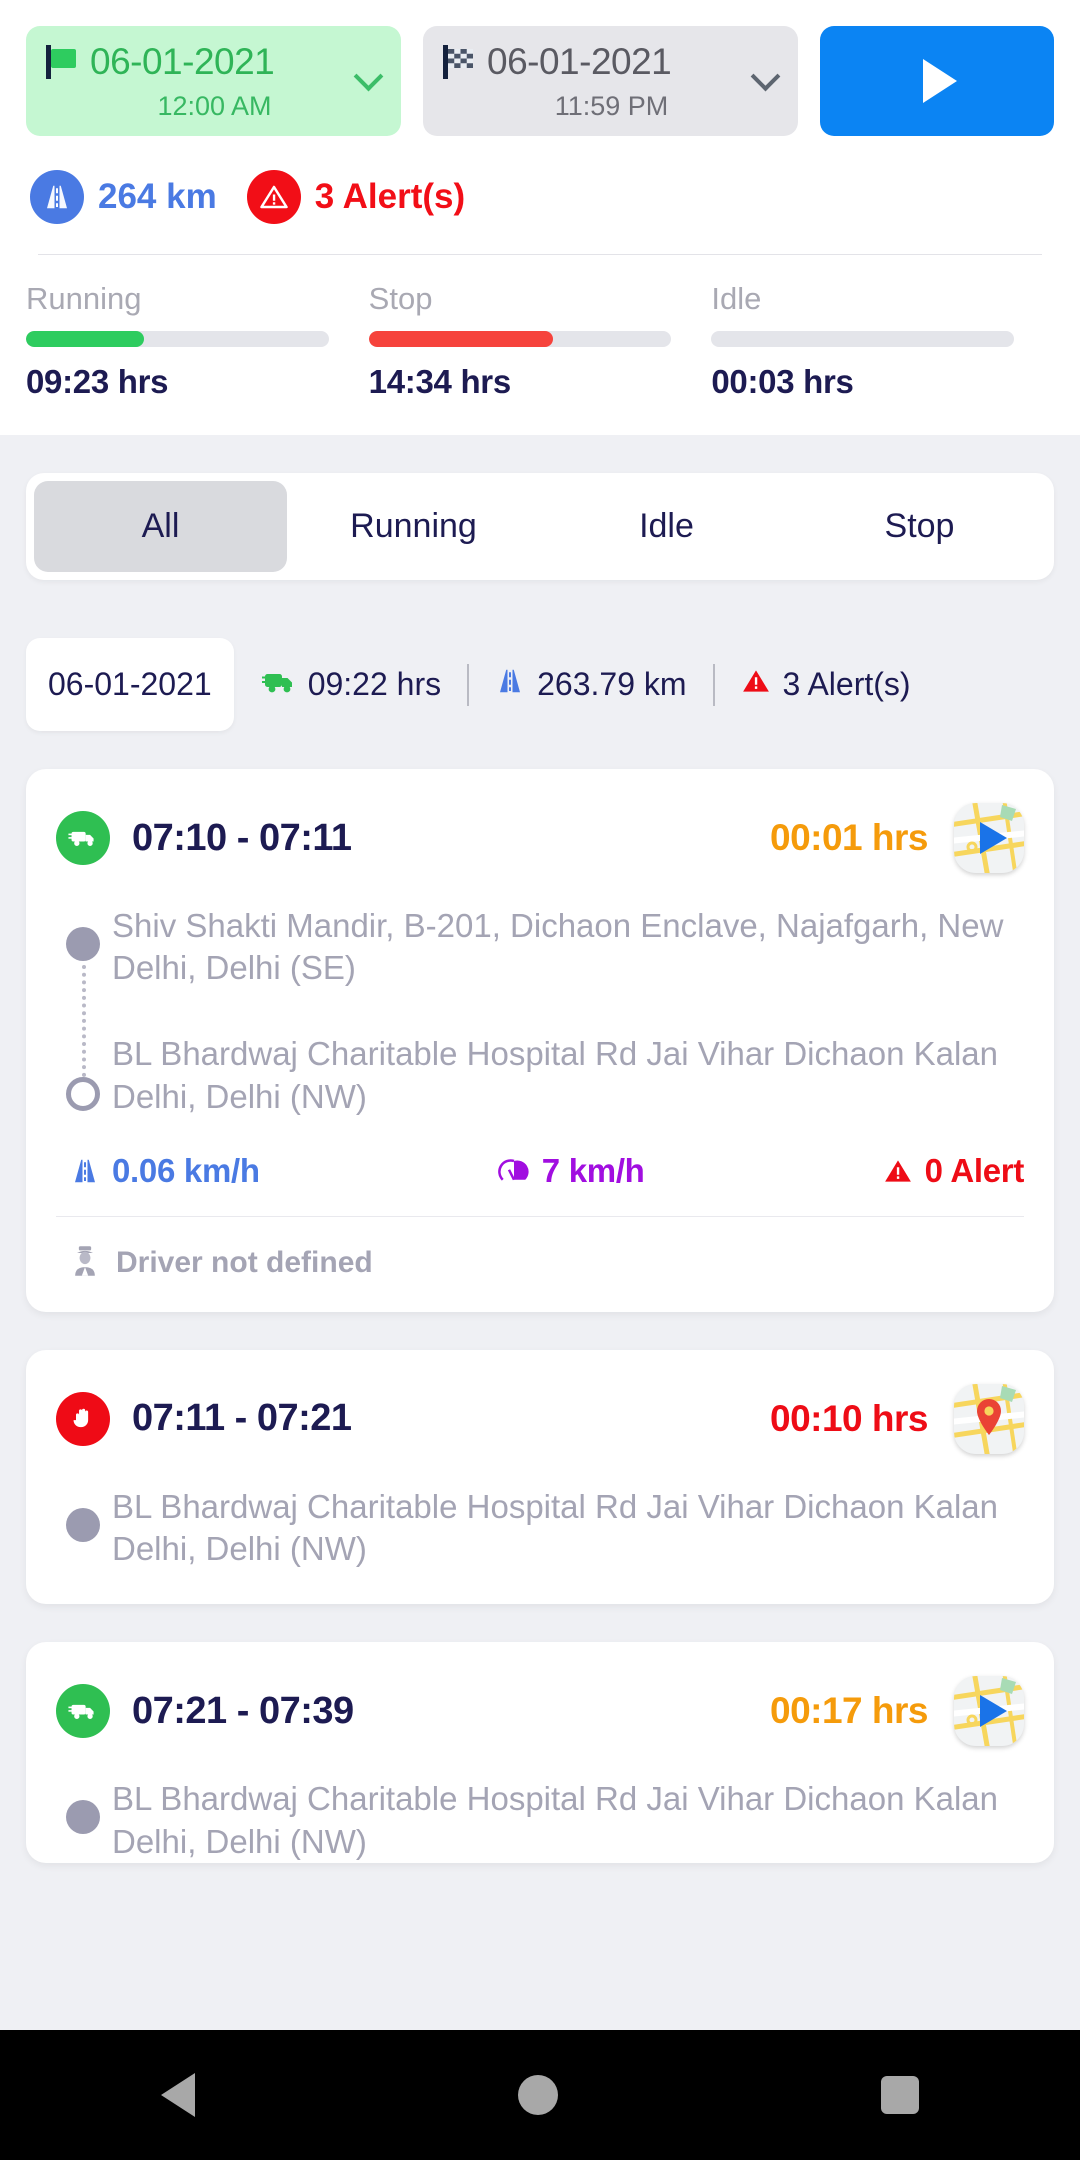  I want to click on kpi-distance: 264 km, so click(123, 197).